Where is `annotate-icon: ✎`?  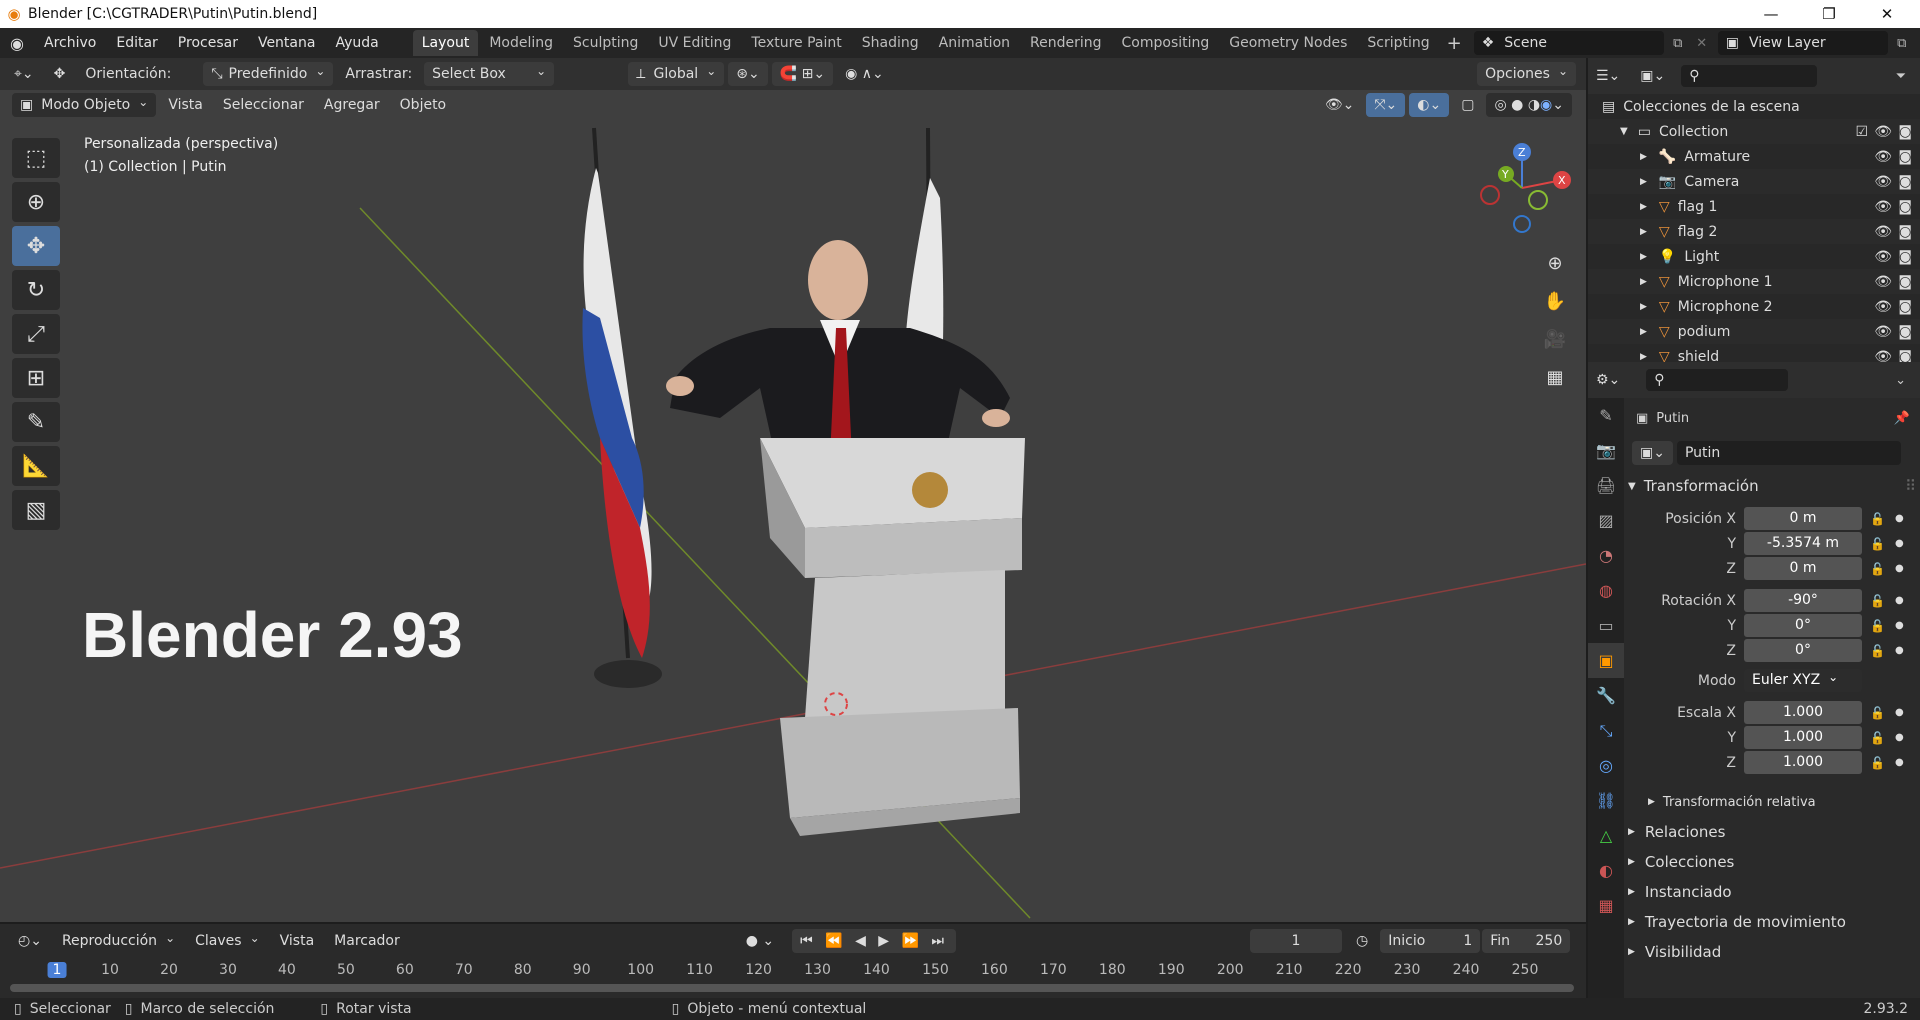
annotate-icon: ✎ is located at coordinates (36, 422).